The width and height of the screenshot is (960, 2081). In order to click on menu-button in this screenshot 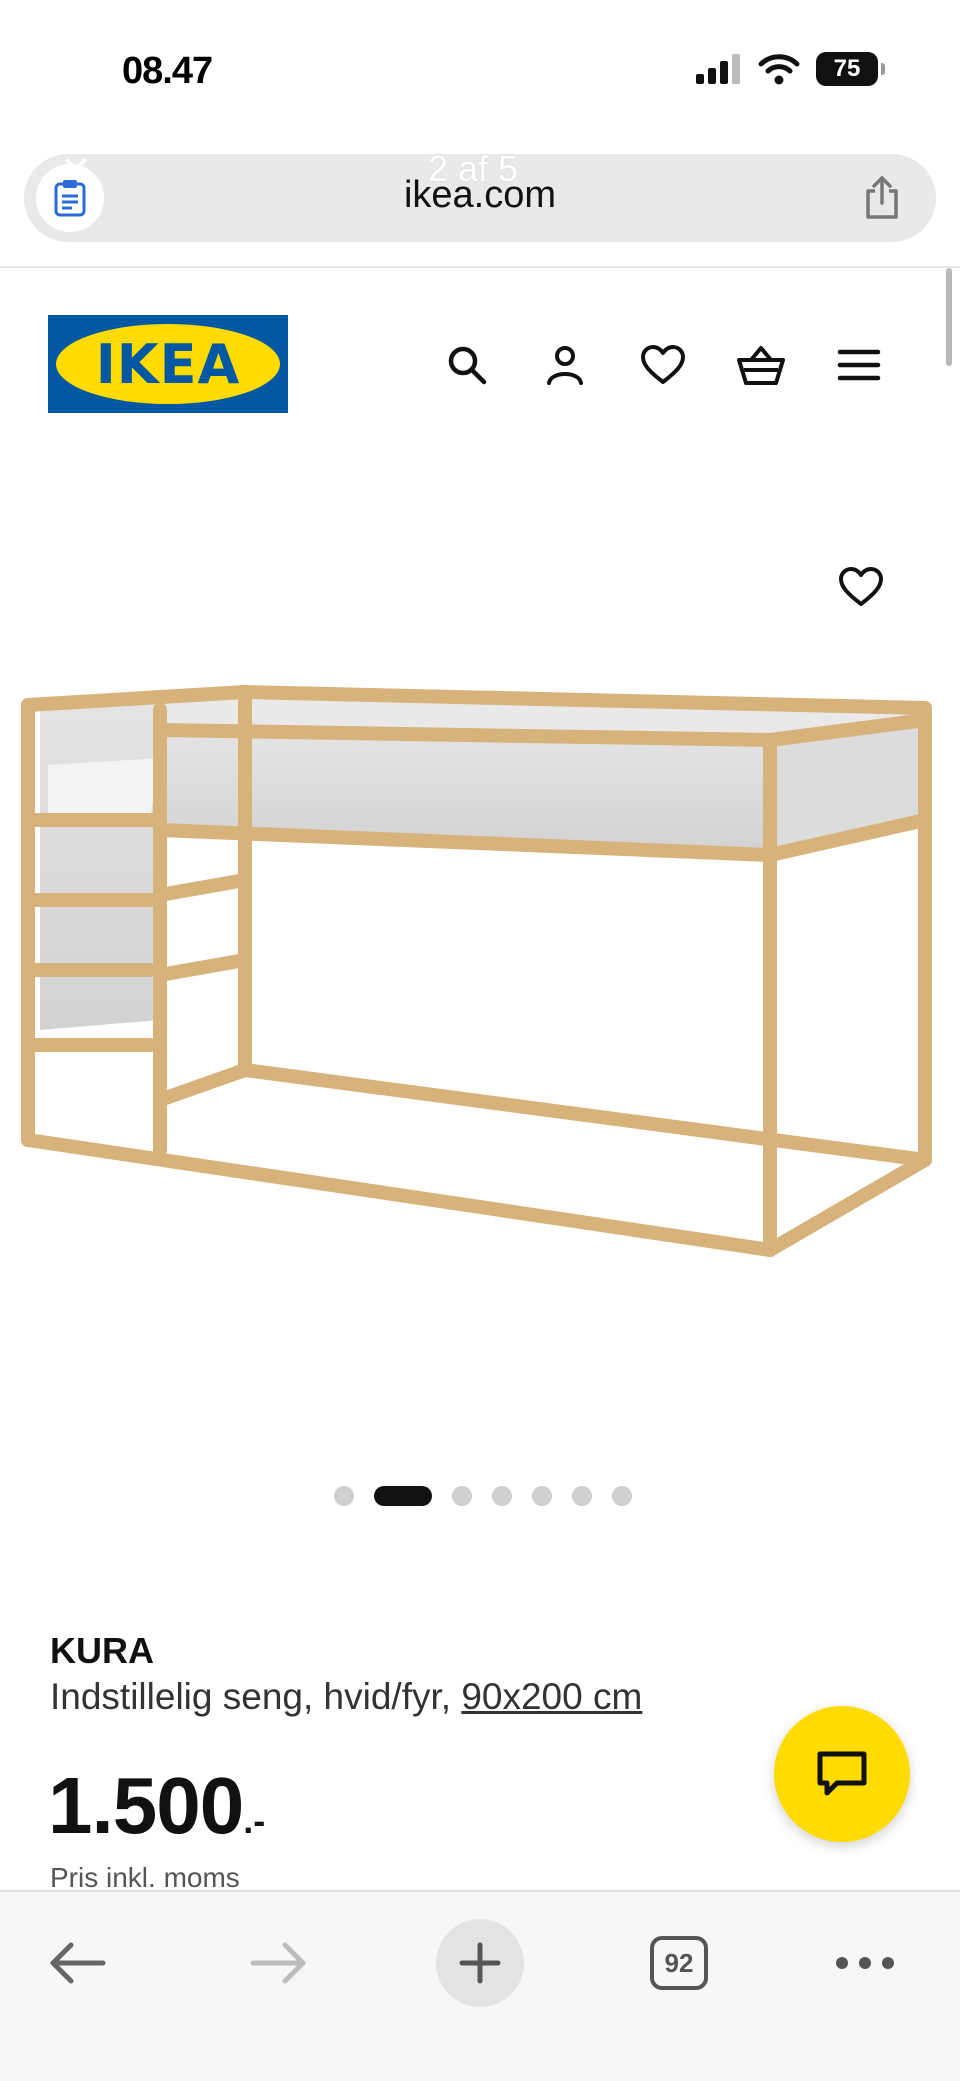, I will do `click(859, 365)`.